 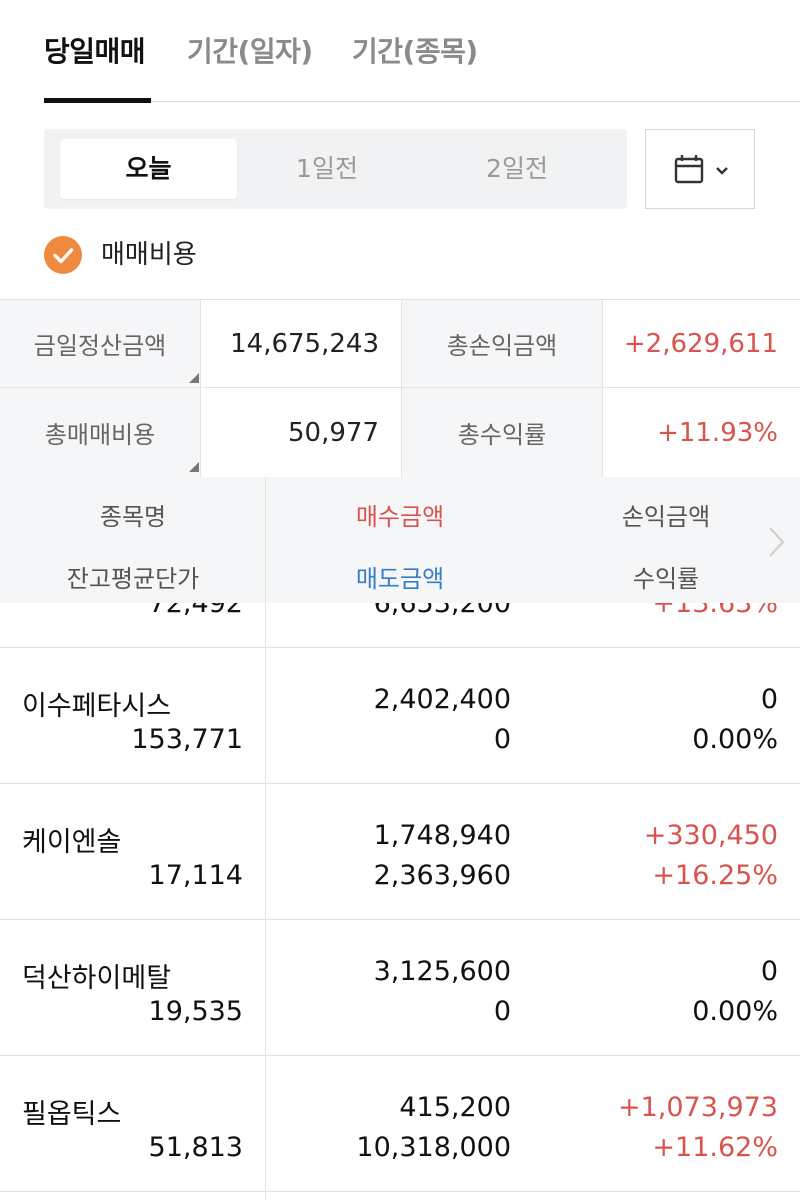 What do you see at coordinates (133, 579) in the screenshot?
I see `col-header-avg-price: 잔고평균단가` at bounding box center [133, 579].